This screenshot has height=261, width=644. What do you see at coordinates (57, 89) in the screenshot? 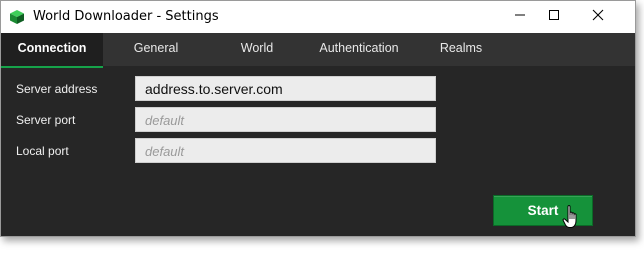
I see `server-address-label: Server address` at bounding box center [57, 89].